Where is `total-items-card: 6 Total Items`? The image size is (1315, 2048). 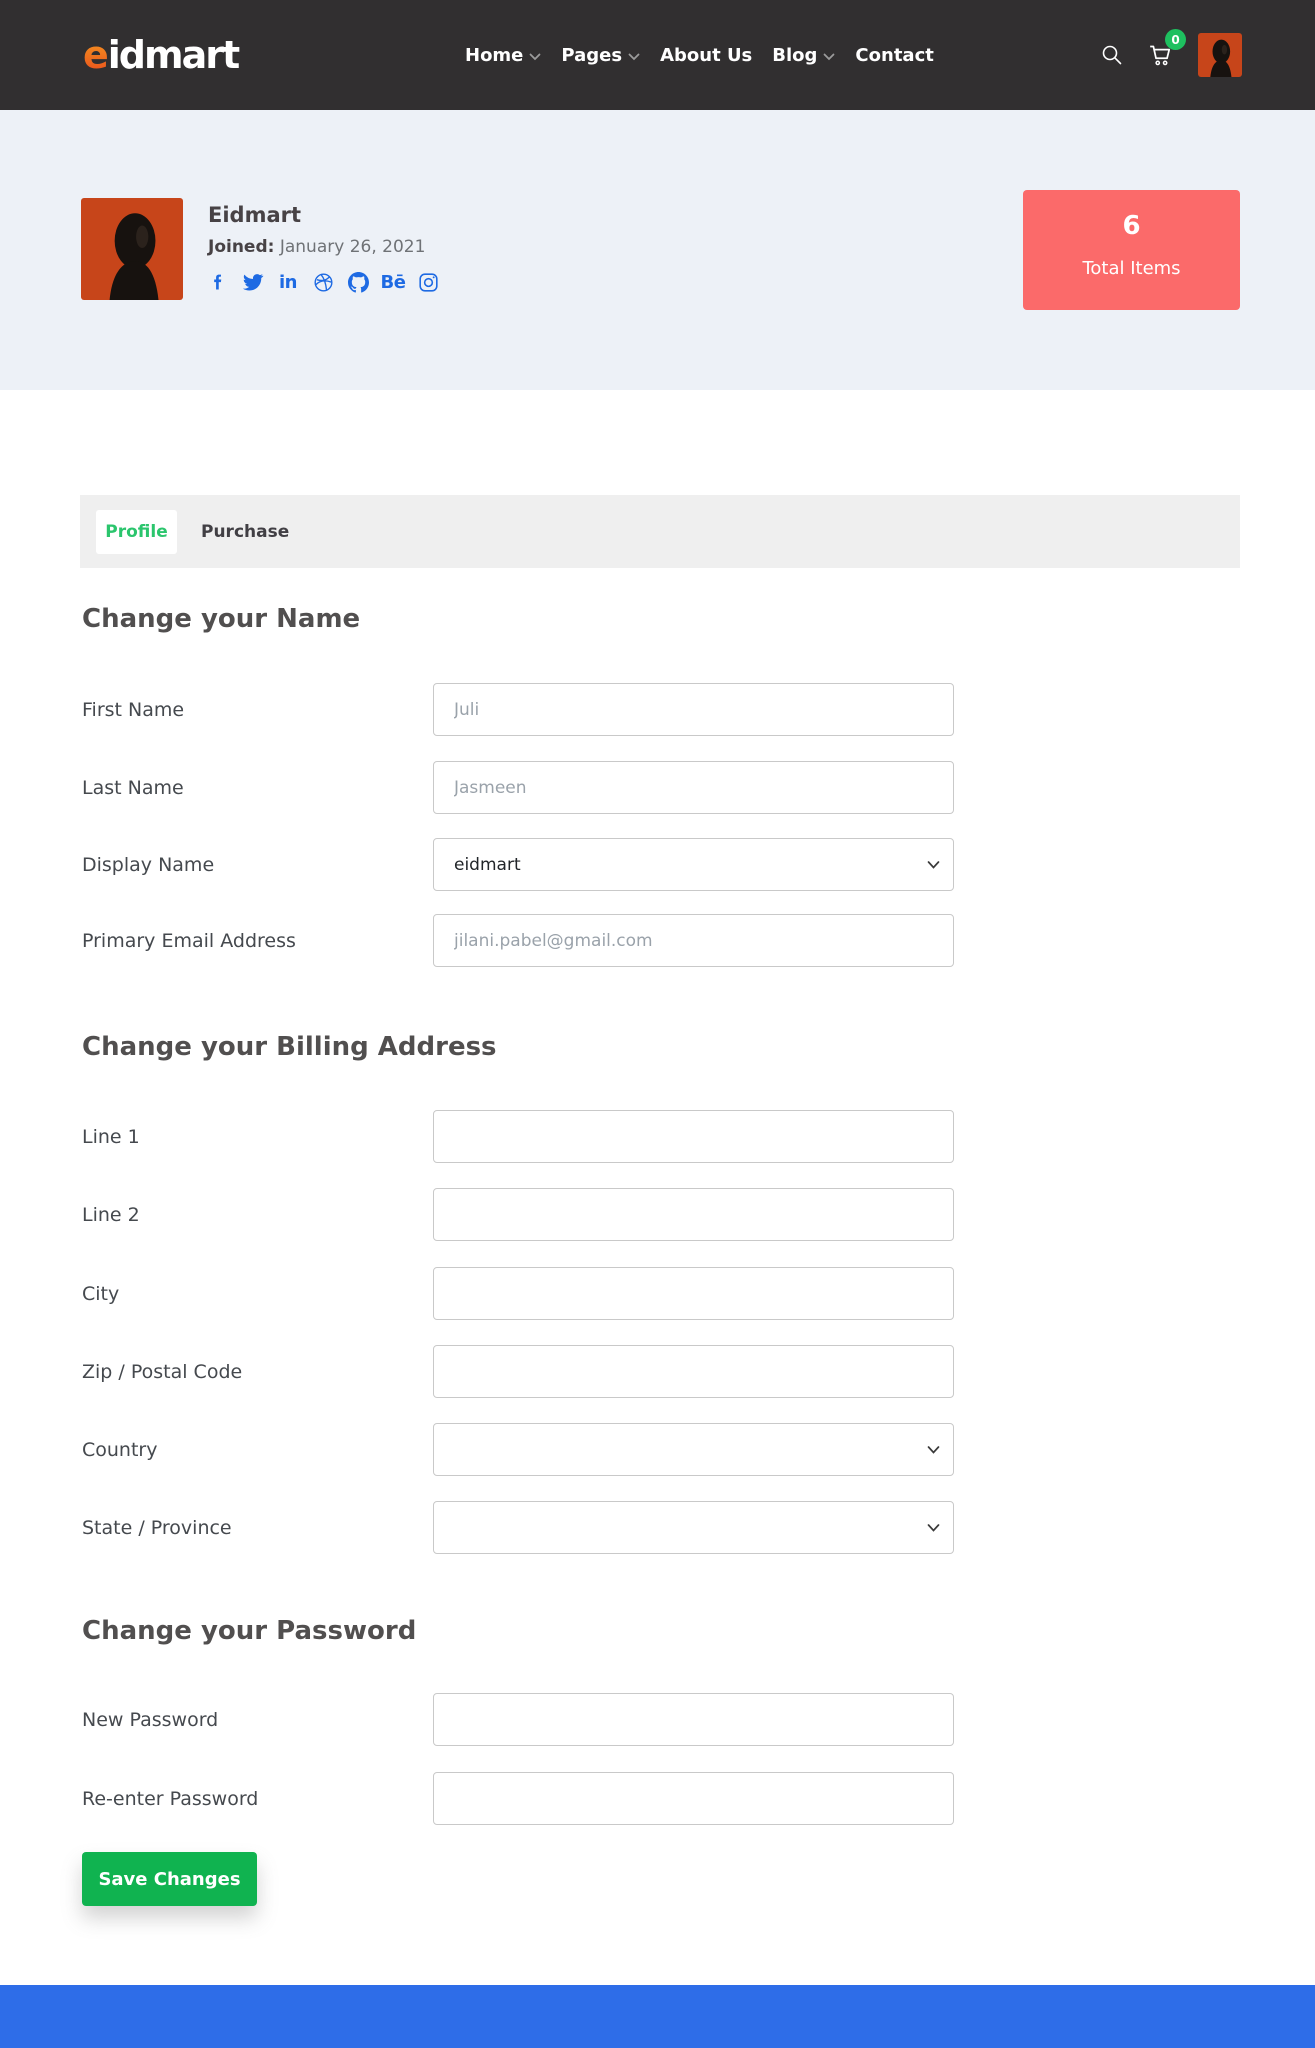 total-items-card: 6 Total Items is located at coordinates (1131, 250).